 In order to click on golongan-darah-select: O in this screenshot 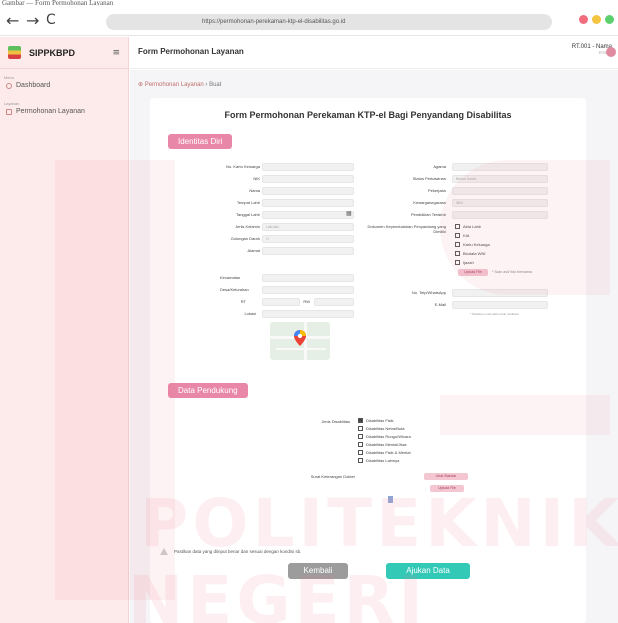, I will do `click(308, 239)`.